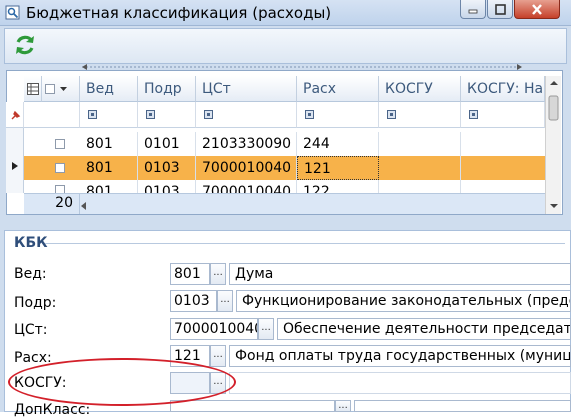 Image resolution: width=571 pixels, height=418 pixels. What do you see at coordinates (338, 144) in the screenshot?
I see `cell-rash: 244` at bounding box center [338, 144].